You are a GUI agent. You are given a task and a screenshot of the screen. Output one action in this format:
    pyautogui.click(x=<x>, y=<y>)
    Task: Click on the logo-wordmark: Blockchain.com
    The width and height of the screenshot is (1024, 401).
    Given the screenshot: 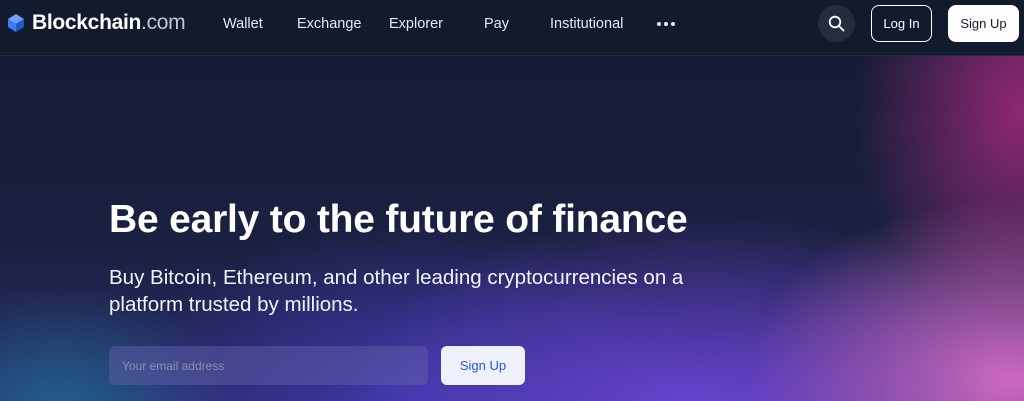 What is the action you would take?
    pyautogui.click(x=109, y=23)
    